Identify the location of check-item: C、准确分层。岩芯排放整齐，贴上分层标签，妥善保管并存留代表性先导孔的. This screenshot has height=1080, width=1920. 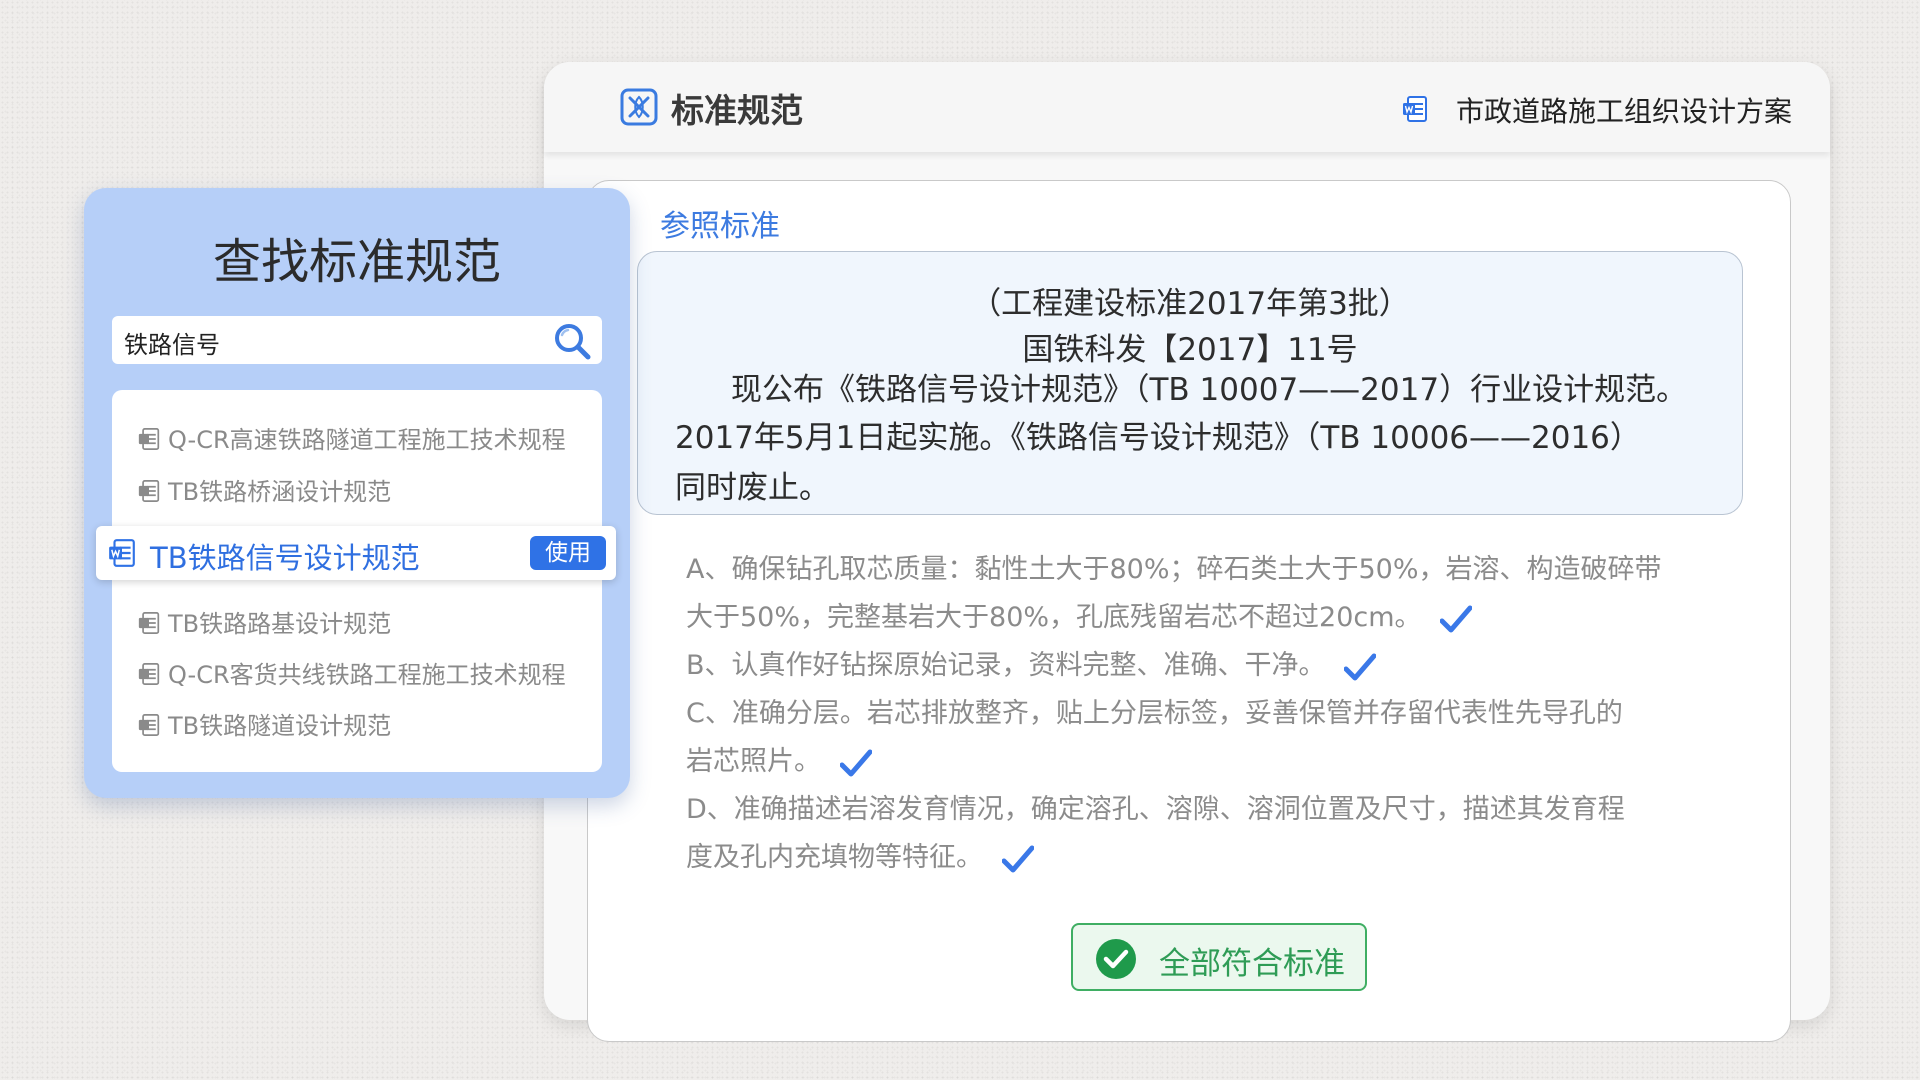
(1154, 710).